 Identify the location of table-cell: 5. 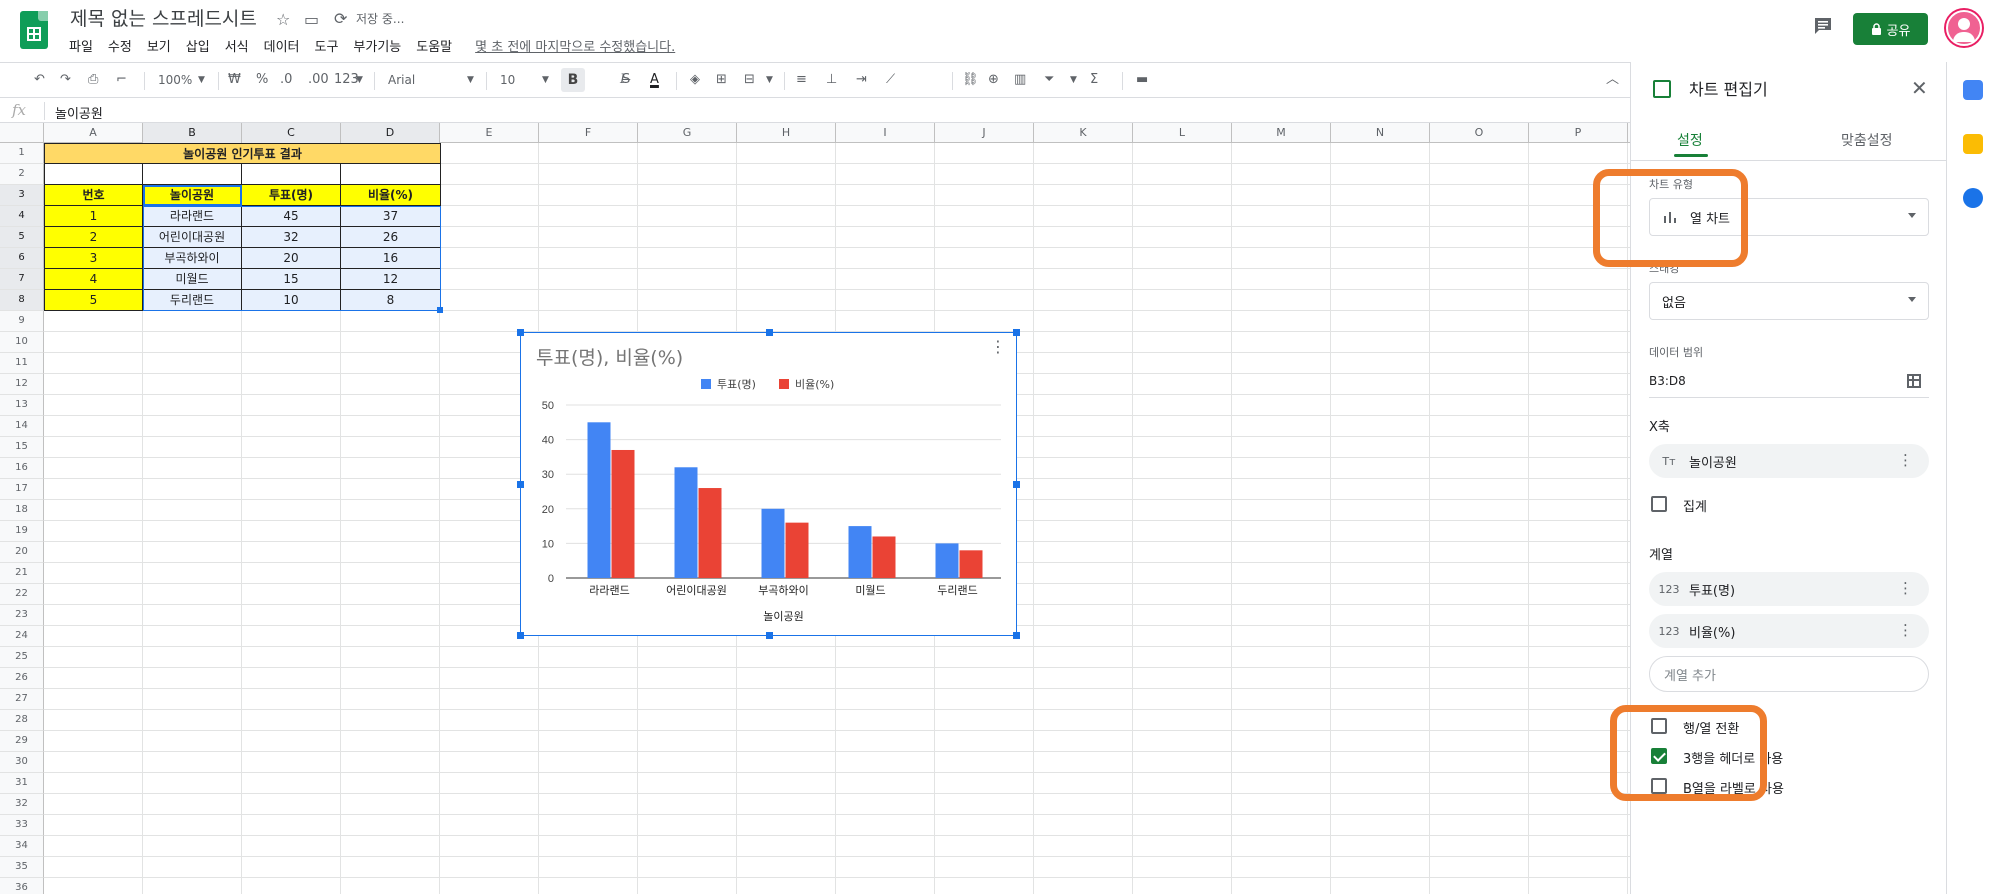
(93, 300).